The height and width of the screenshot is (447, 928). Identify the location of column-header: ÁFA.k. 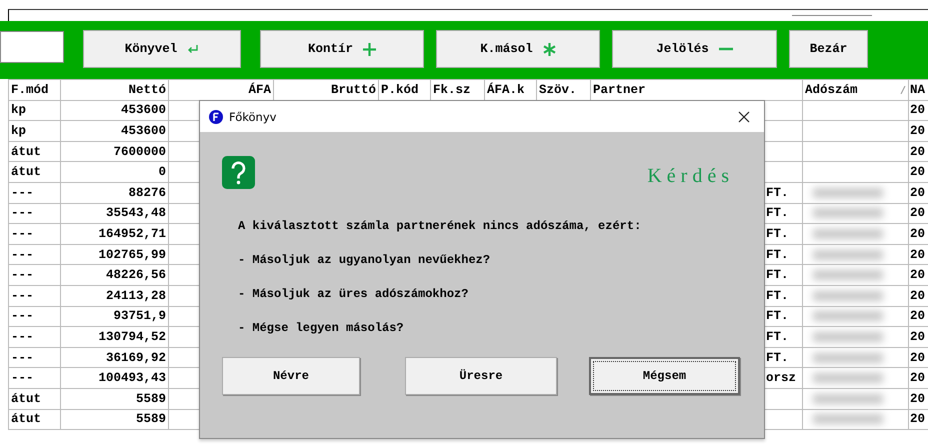
(510, 90).